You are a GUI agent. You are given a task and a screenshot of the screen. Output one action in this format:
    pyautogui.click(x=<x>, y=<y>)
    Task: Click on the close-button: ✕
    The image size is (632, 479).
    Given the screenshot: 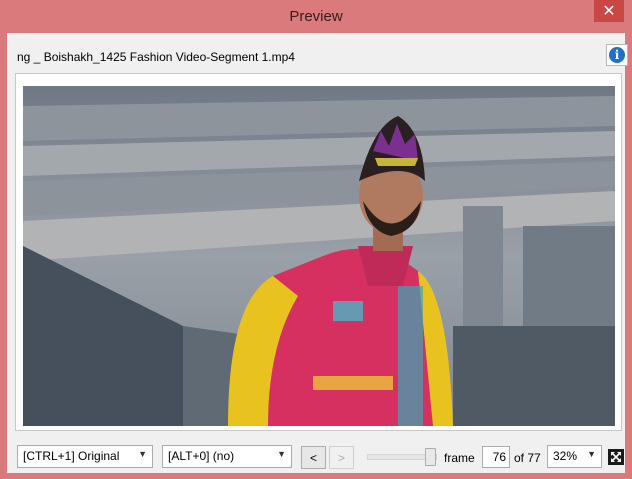 What is the action you would take?
    pyautogui.click(x=609, y=11)
    